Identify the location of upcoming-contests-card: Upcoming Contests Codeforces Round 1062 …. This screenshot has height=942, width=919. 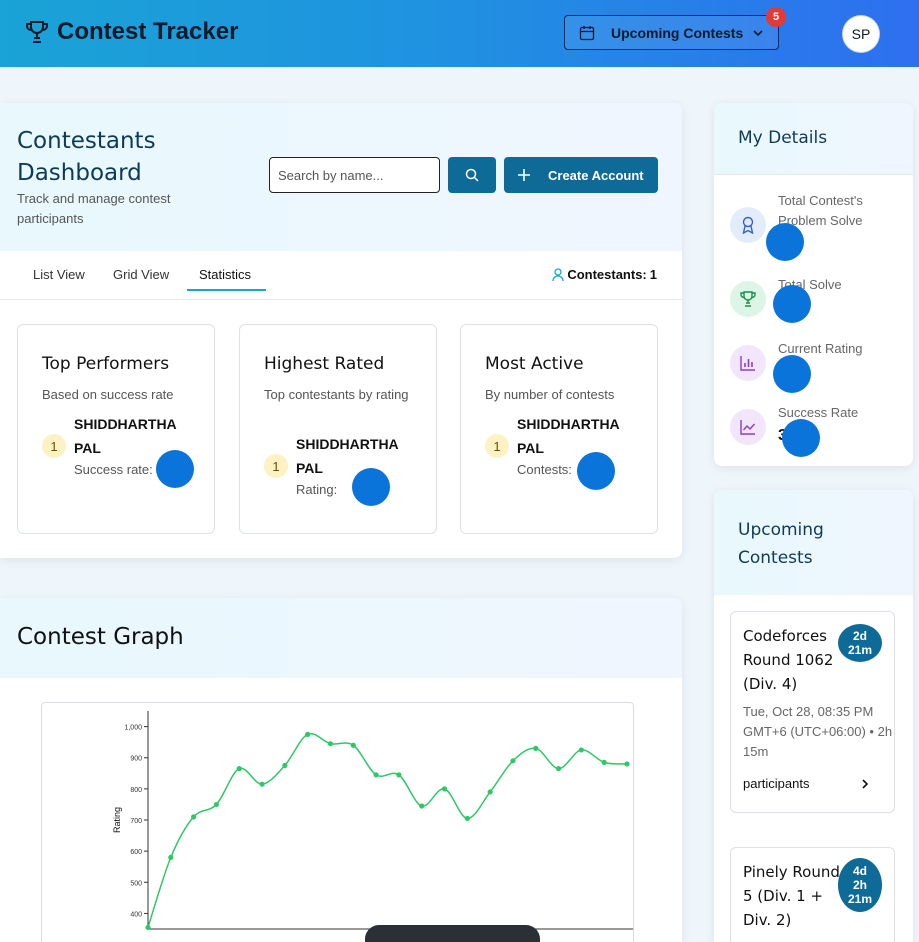
(813, 716).